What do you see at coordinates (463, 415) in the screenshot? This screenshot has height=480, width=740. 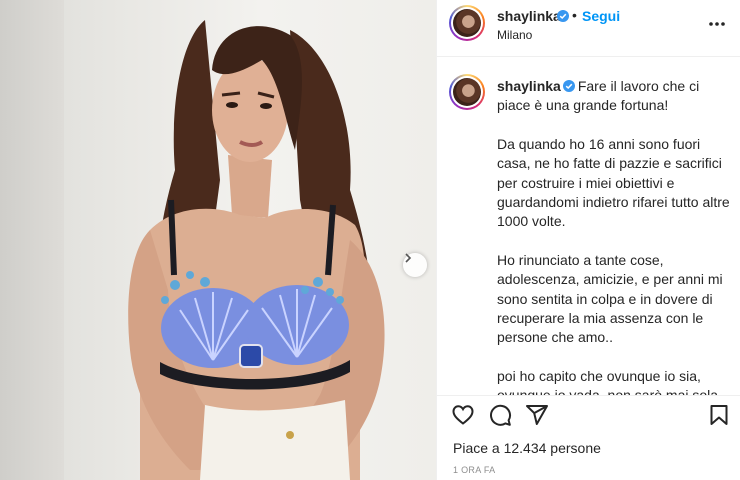 I see `heart-outline-icon` at bounding box center [463, 415].